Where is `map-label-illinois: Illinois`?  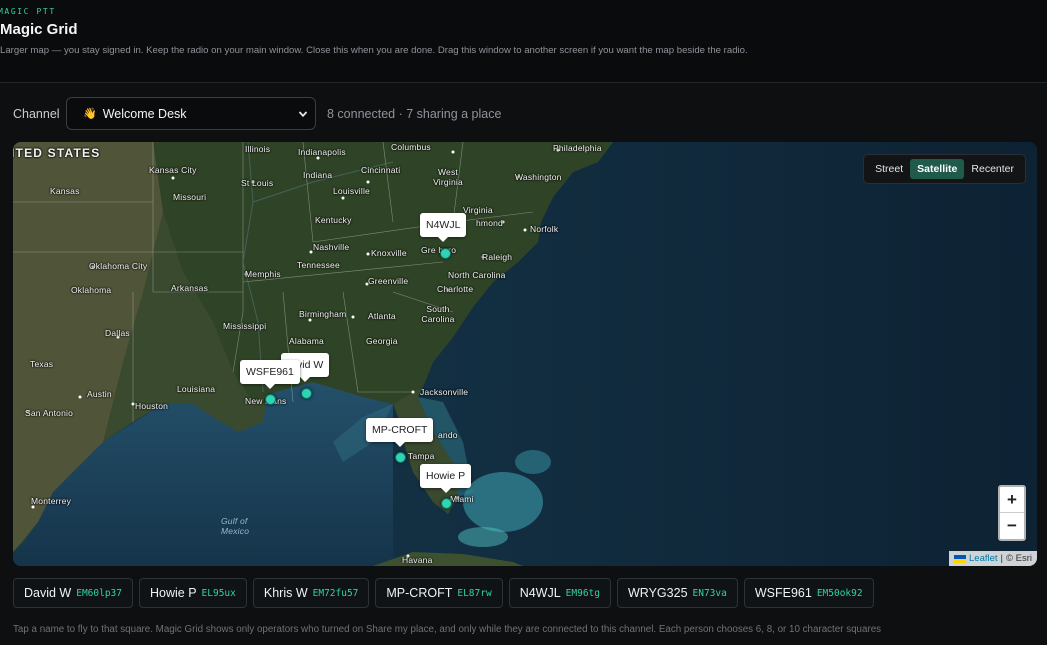
map-label-illinois: Illinois is located at coordinates (258, 149).